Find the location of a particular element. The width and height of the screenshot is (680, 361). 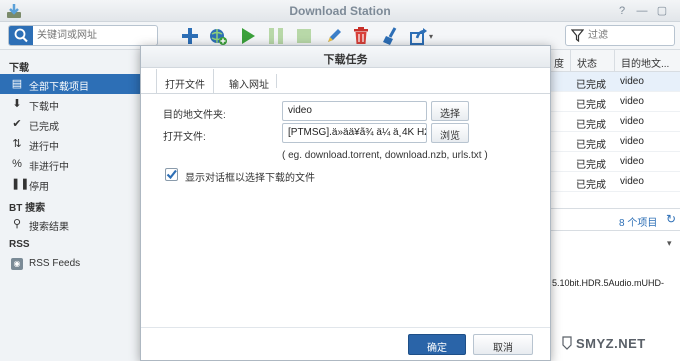

refresh-icon: ↻ is located at coordinates (671, 219).